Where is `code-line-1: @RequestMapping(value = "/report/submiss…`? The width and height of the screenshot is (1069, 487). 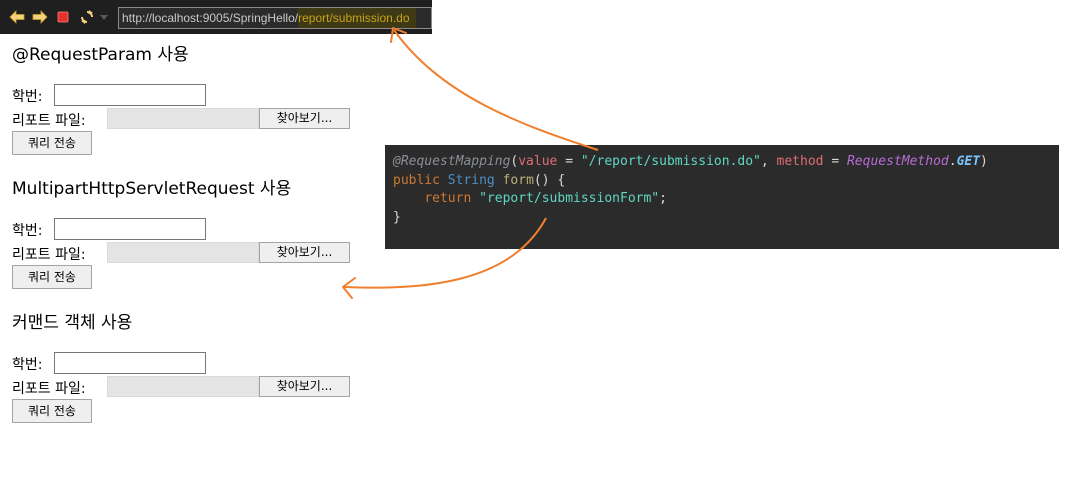 code-line-1: @RequestMapping(value = "/report/submiss… is located at coordinates (726, 162).